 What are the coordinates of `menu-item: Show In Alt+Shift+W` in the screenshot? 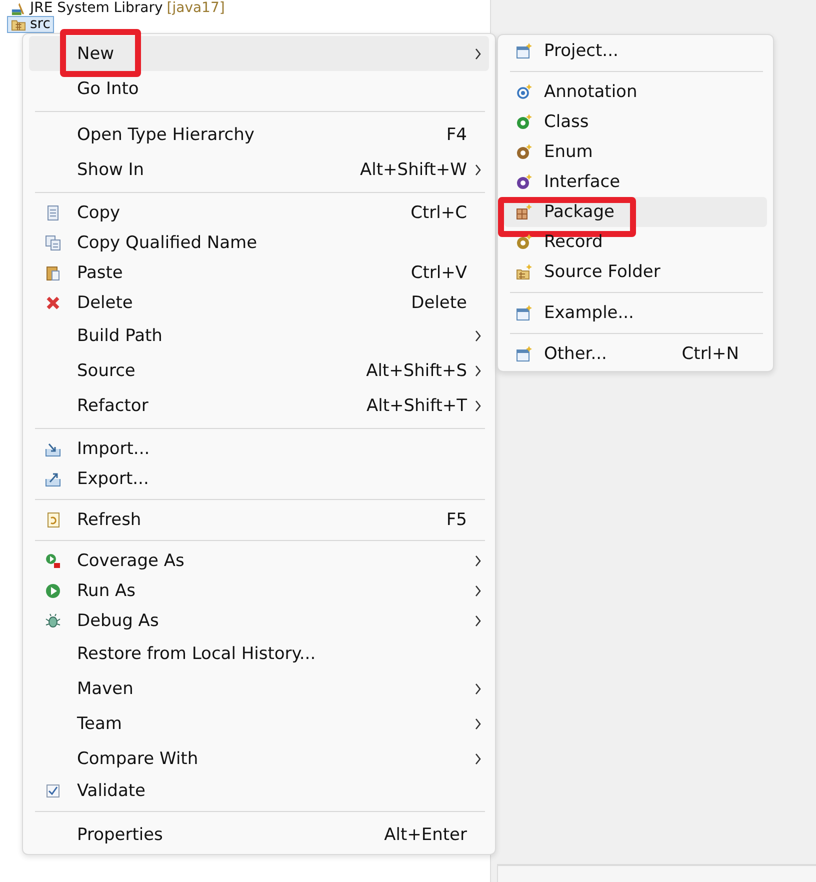 It's located at (259, 169).